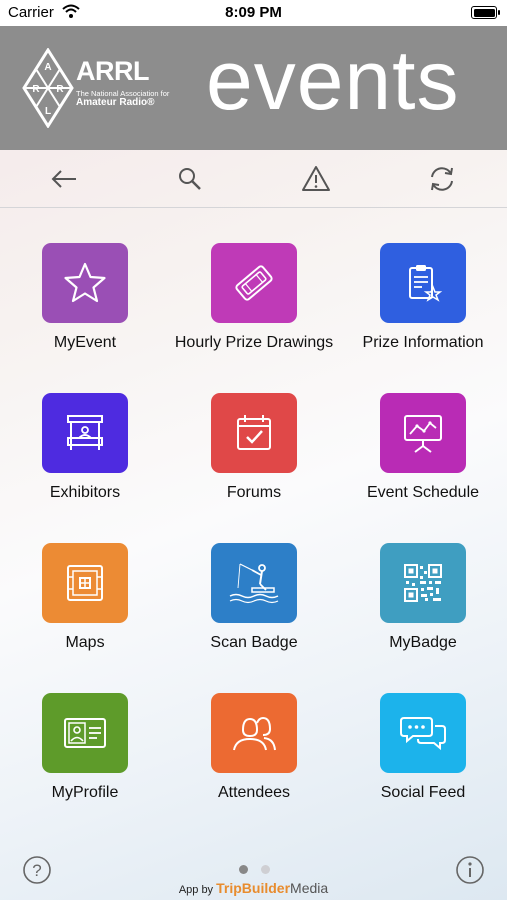 The height and width of the screenshot is (900, 507). Describe the element at coordinates (196, 890) in the screenshot. I see `credit-prefix: App by` at that location.